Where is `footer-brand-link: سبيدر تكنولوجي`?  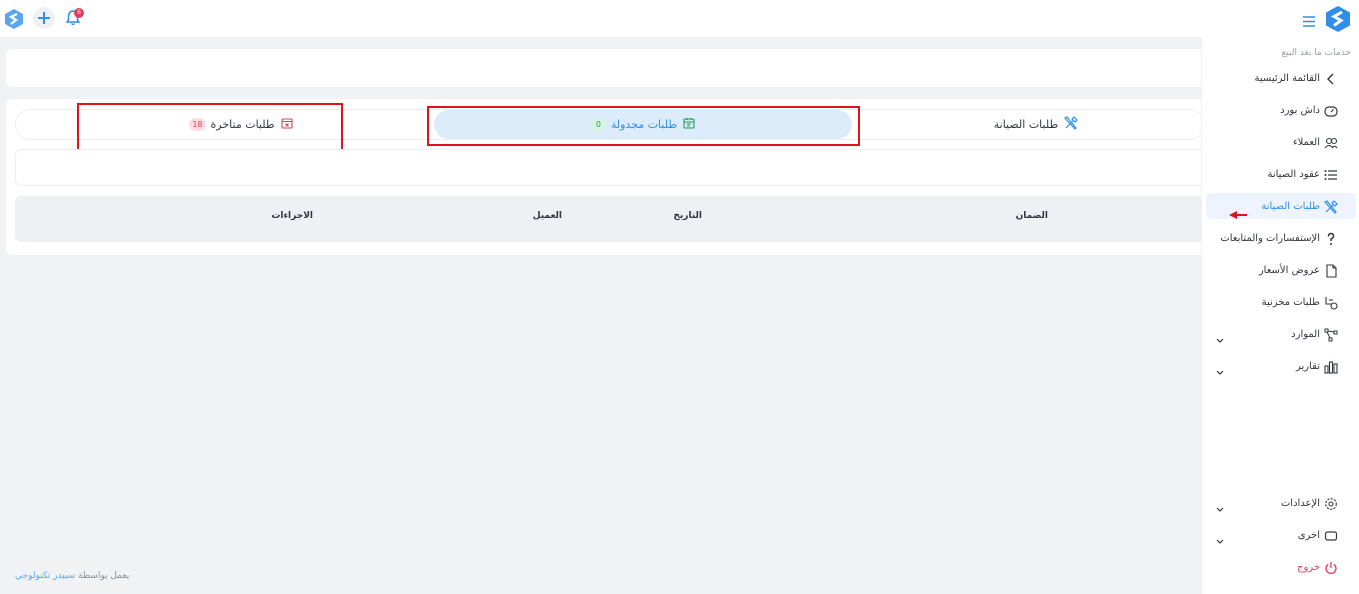 footer-brand-link: سبيدر تكنولوجي is located at coordinates (45, 576).